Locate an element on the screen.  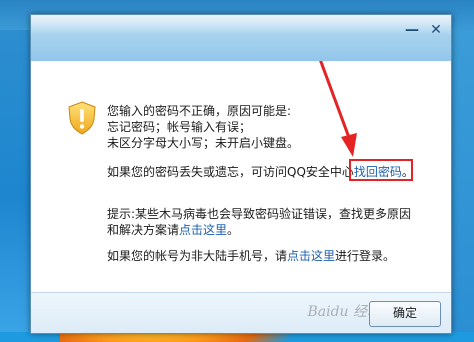
confirm-button: 确定 is located at coordinates (405, 314).